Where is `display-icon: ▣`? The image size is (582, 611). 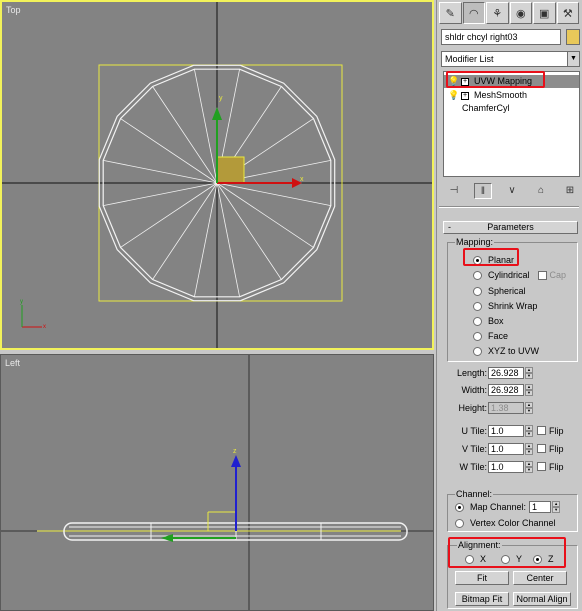
display-icon: ▣ is located at coordinates (544, 13).